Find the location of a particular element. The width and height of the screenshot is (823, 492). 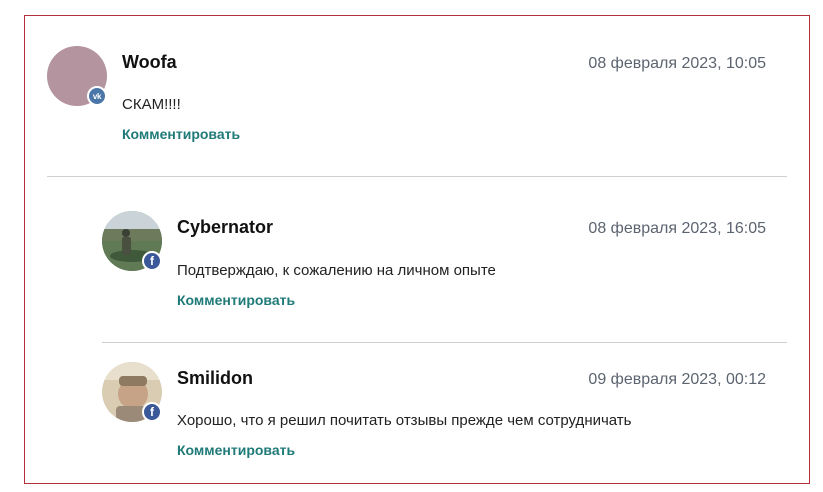

vk-icon: vk is located at coordinates (97, 96).